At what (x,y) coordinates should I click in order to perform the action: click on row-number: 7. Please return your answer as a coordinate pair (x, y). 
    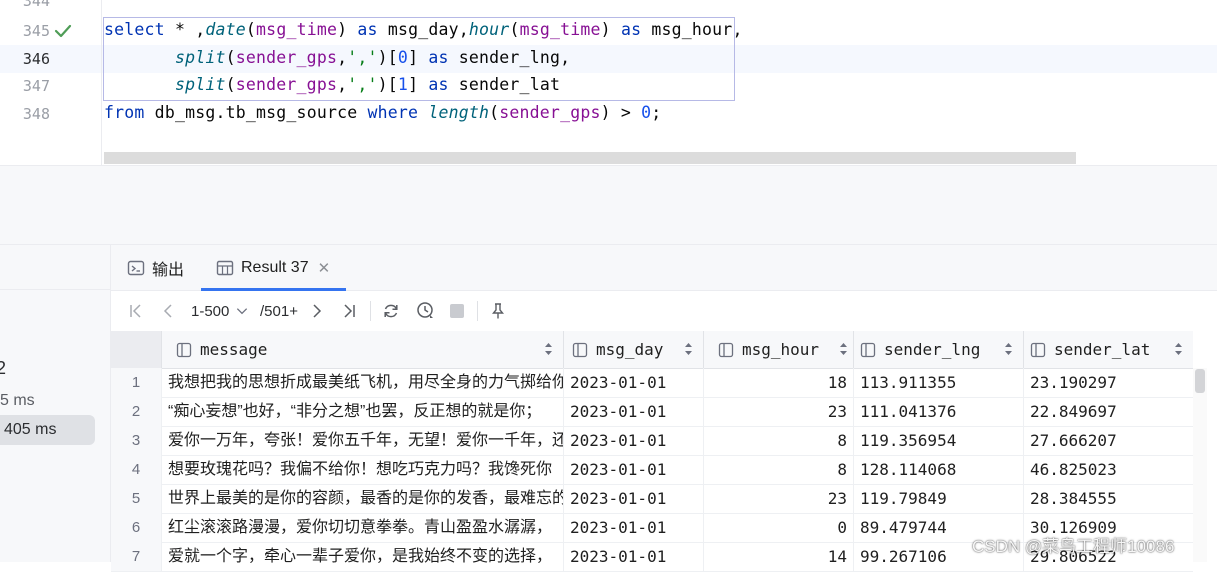
    Looking at the image, I should click on (136, 556).